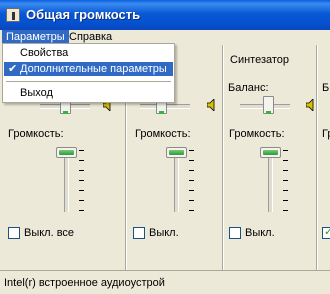 The width and height of the screenshot is (330, 294). I want to click on menu-item-advanced-options: ✔ Дополнительные параметры, so click(88, 69).